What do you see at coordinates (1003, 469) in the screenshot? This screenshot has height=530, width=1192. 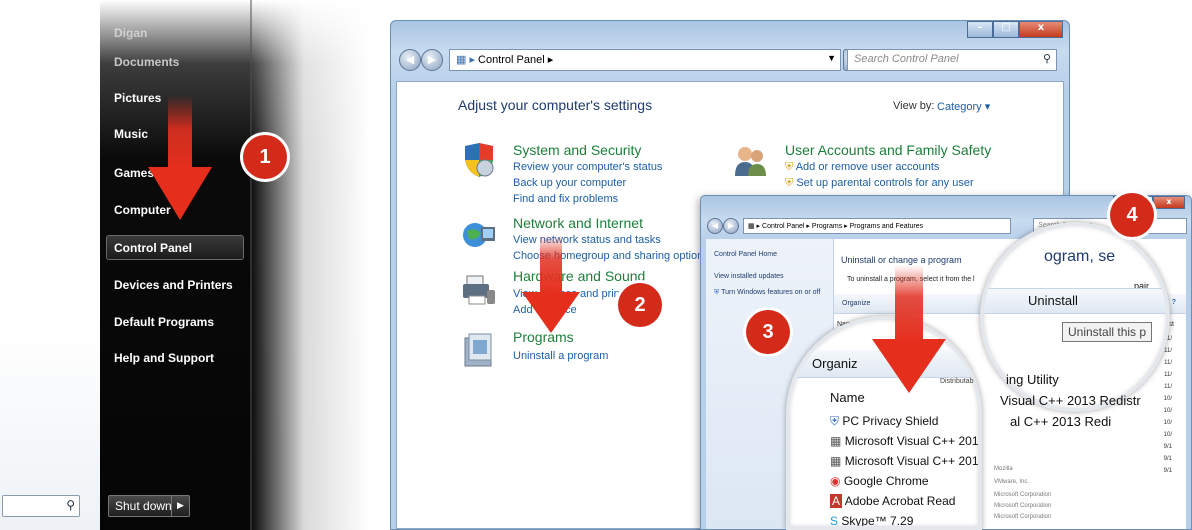 I see `pf-publisher-0: Mozilla` at bounding box center [1003, 469].